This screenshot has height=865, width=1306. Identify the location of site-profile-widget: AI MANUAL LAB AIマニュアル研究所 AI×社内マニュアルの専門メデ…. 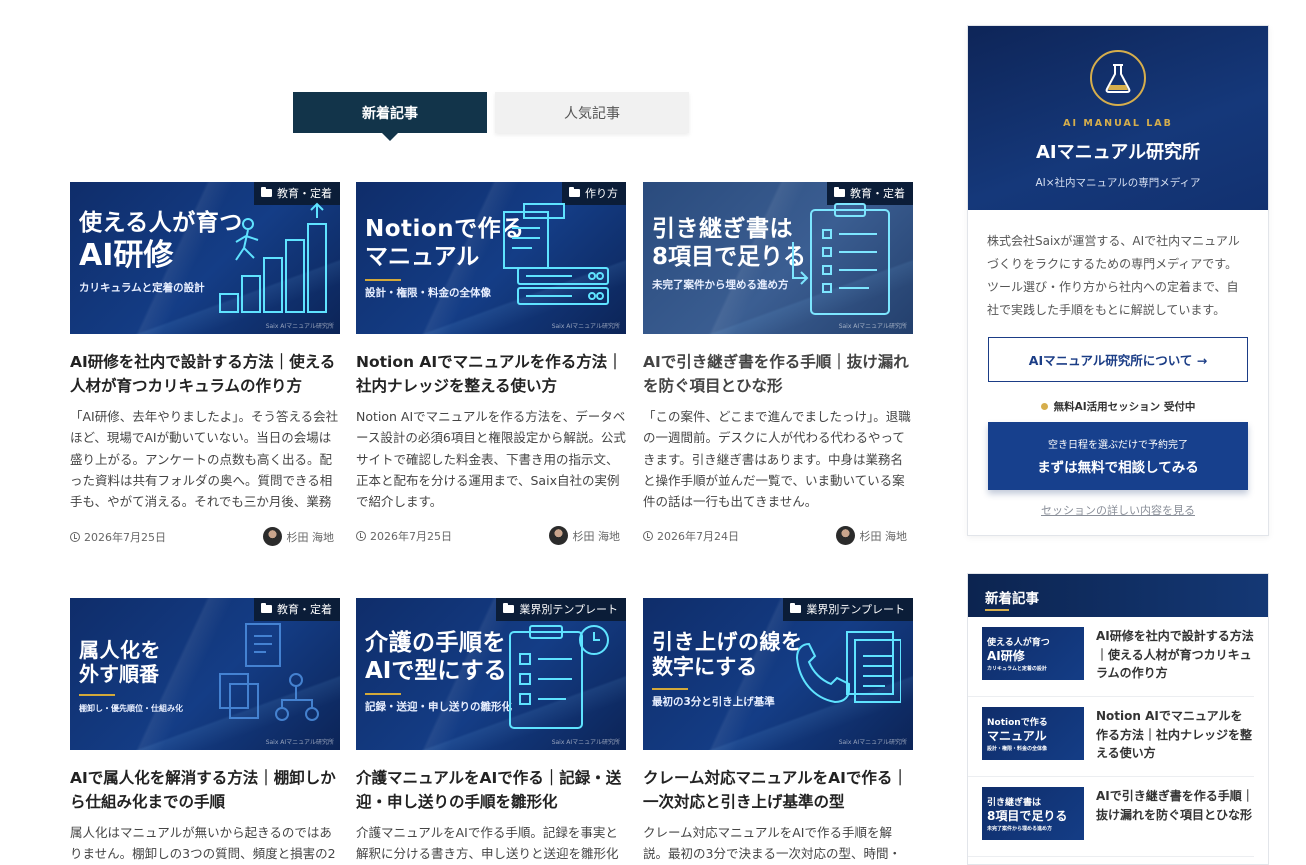
(1118, 280).